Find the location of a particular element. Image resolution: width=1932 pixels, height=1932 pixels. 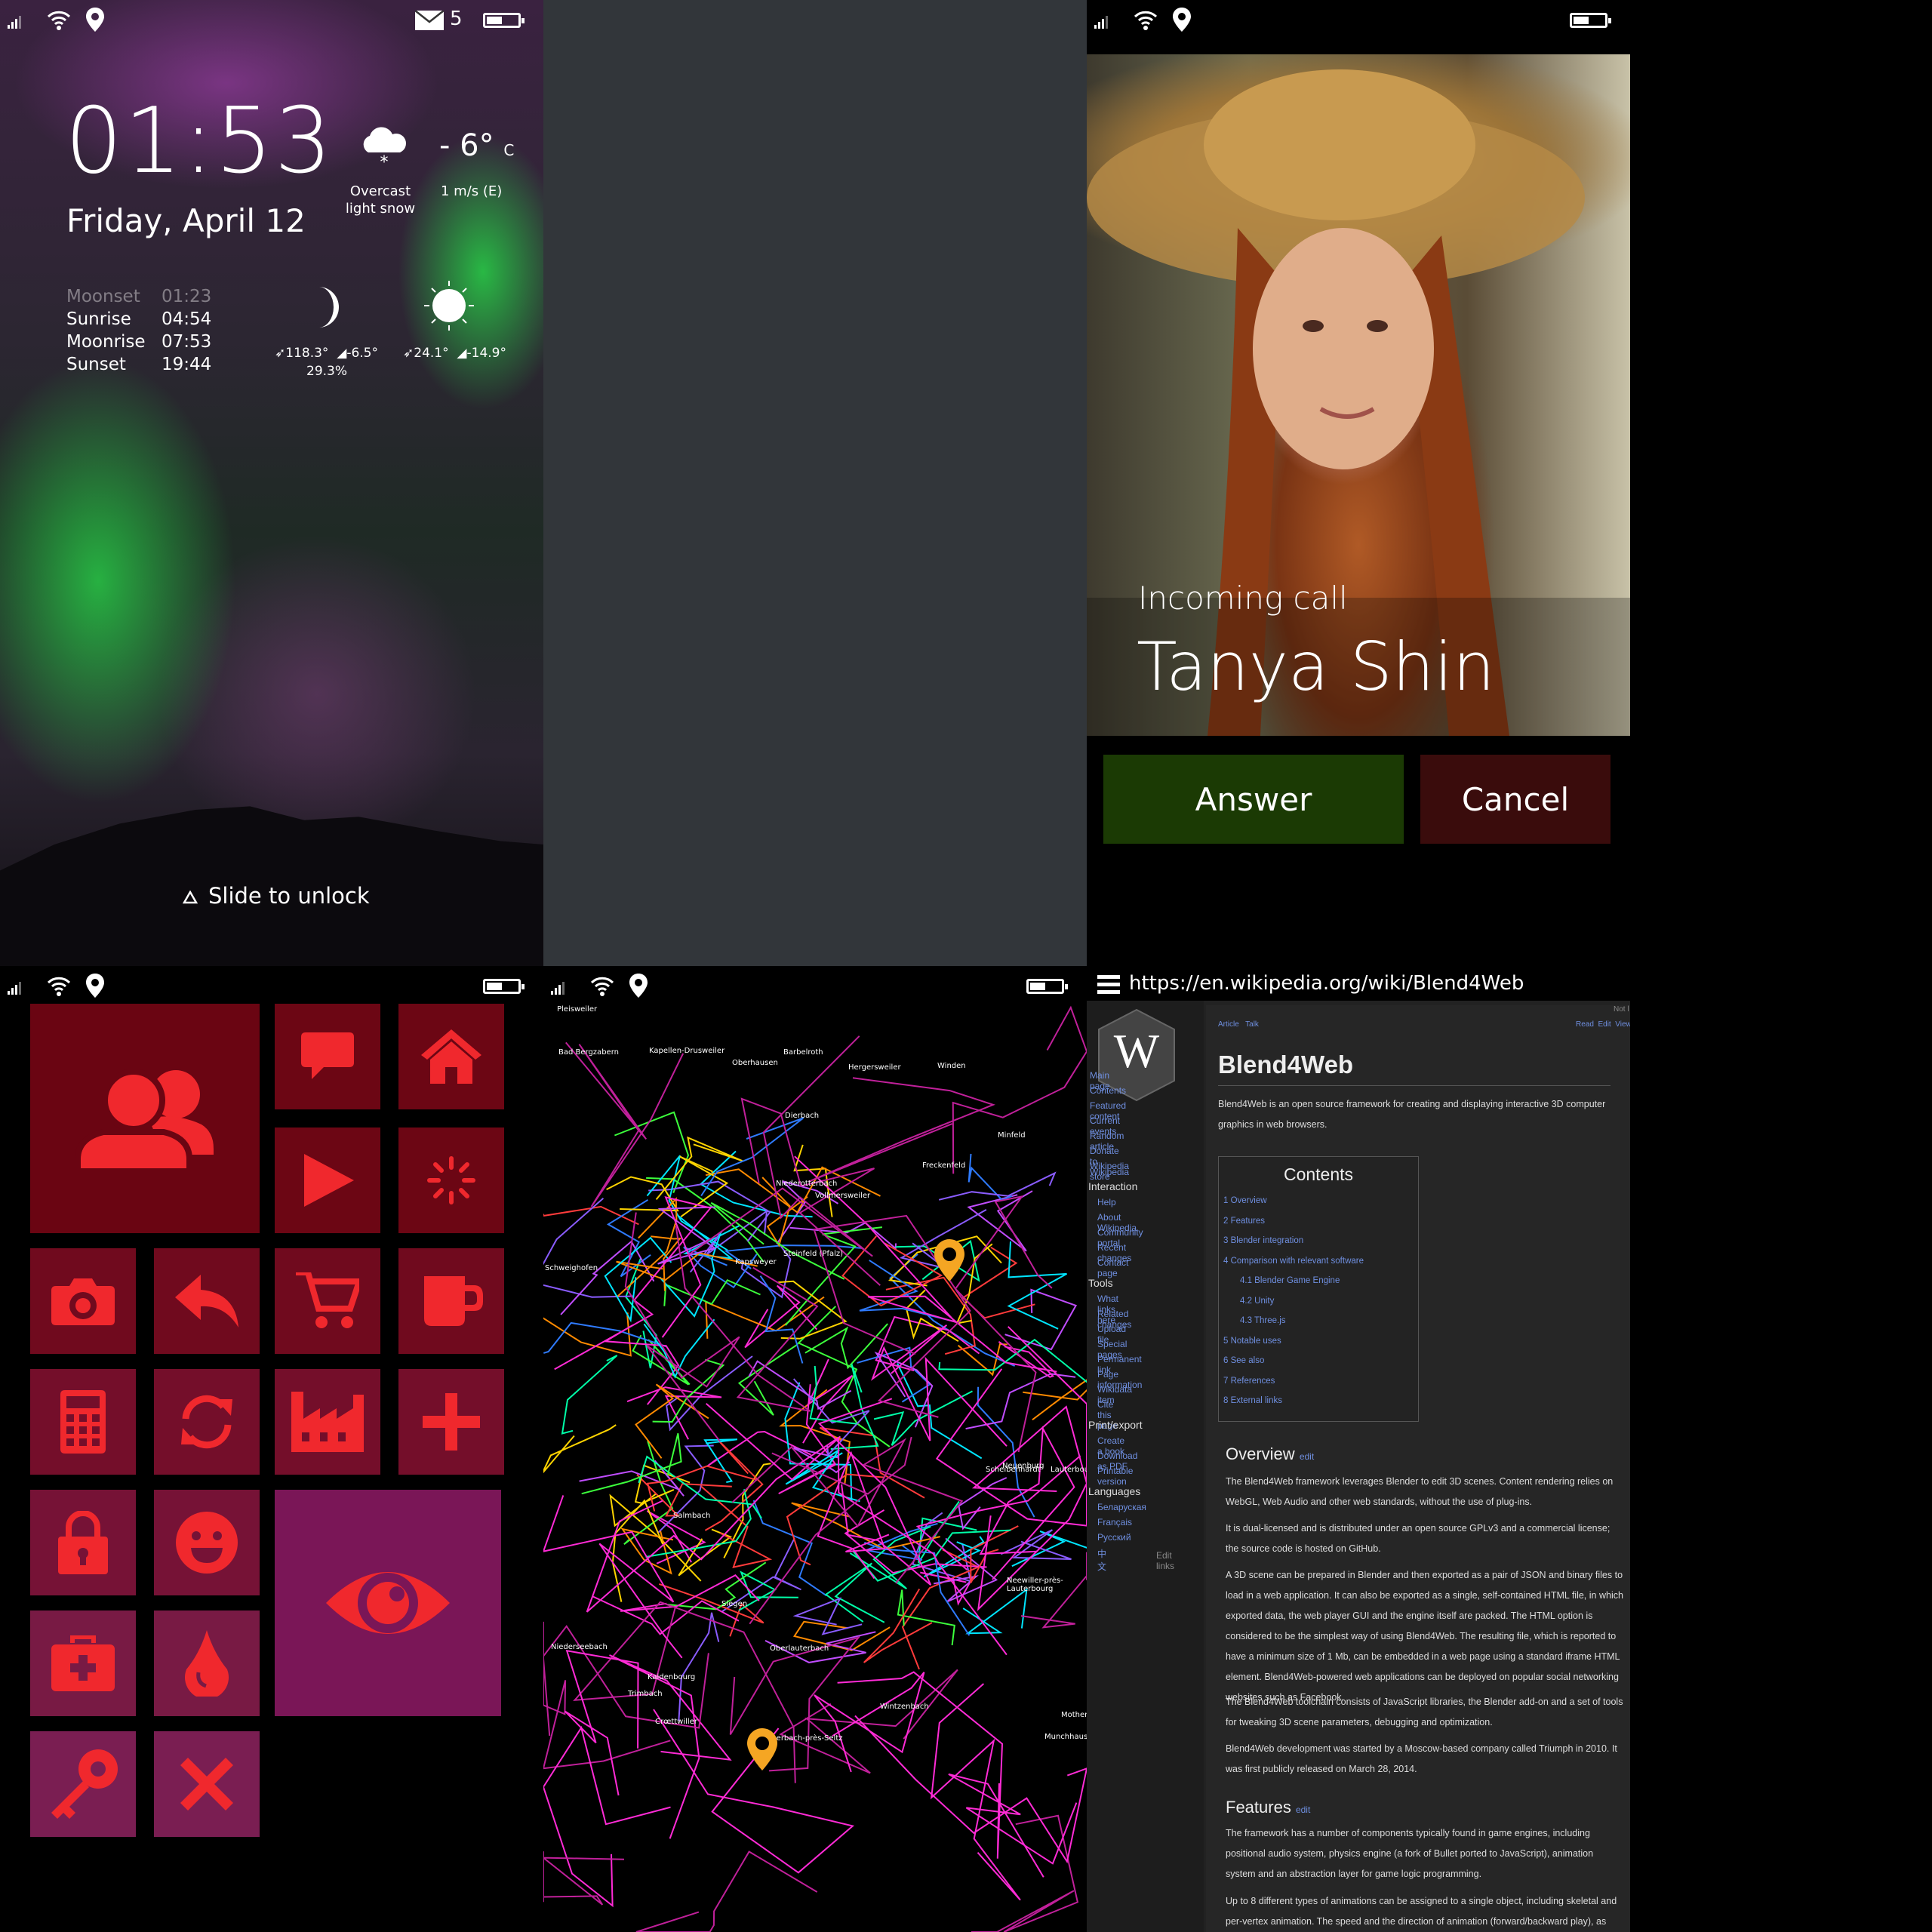

toc-item: 6 See also is located at coordinates (1318, 1361).